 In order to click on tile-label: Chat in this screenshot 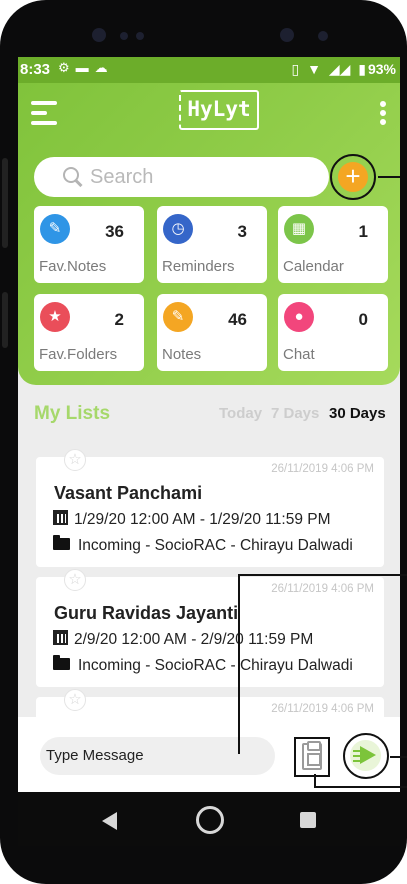, I will do `click(299, 354)`.